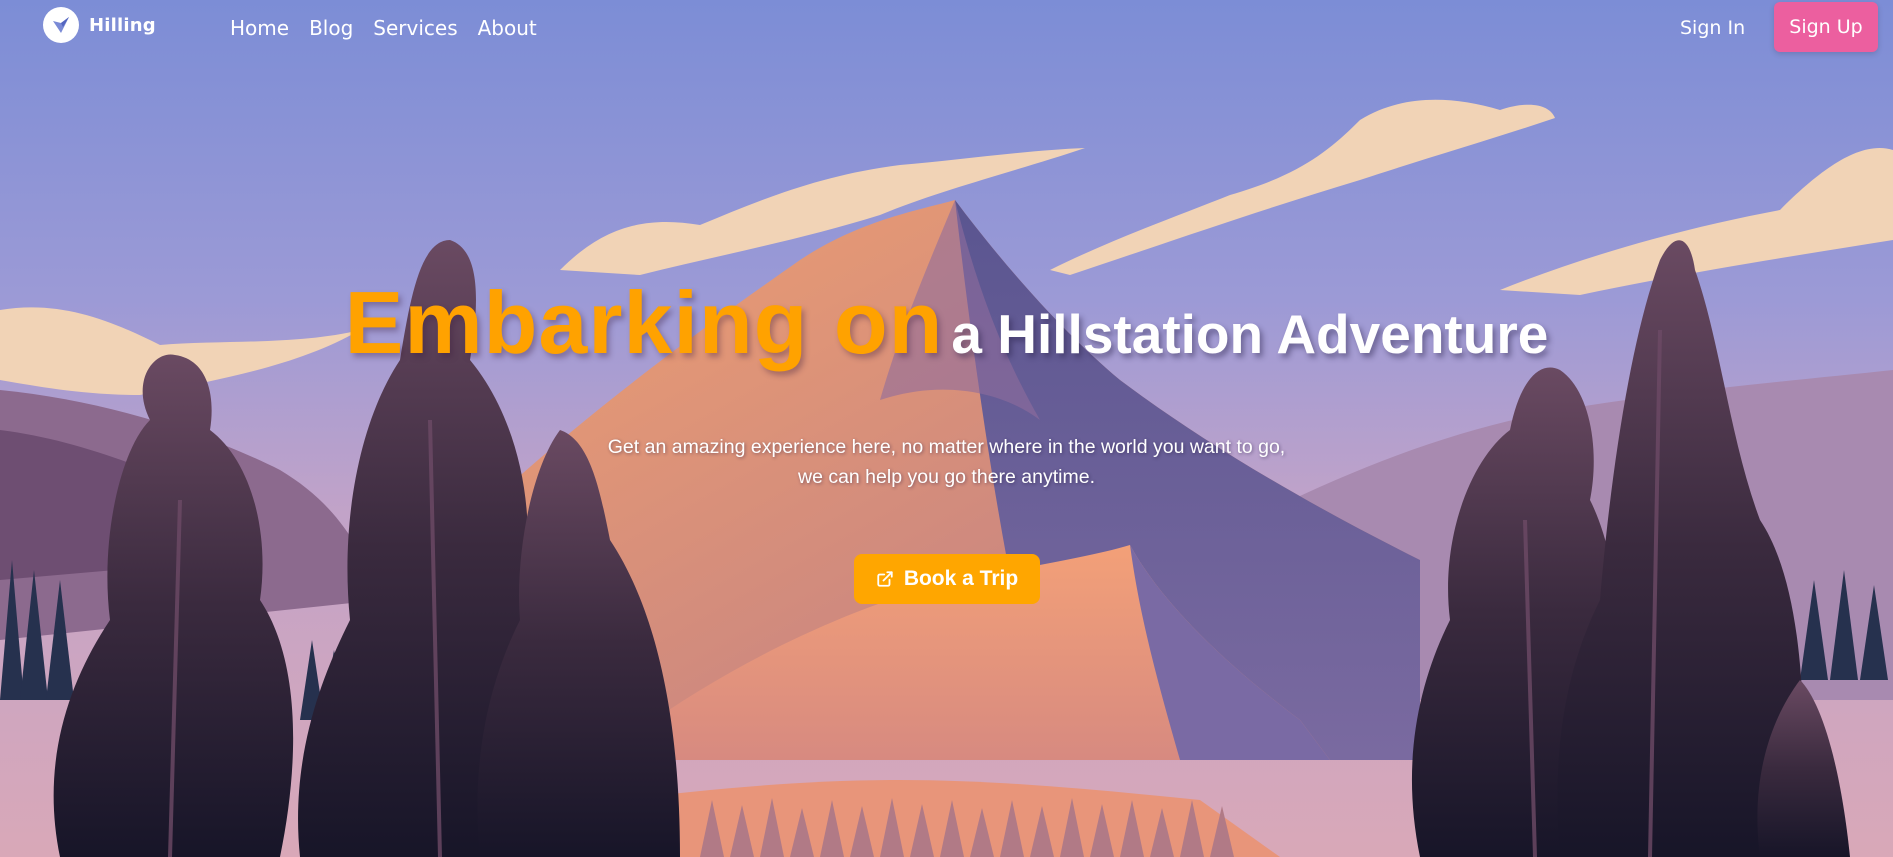 The width and height of the screenshot is (1893, 857). Describe the element at coordinates (946, 323) in the screenshot. I see `hero-headline: Embarking on a Hillstation Adventure` at that location.